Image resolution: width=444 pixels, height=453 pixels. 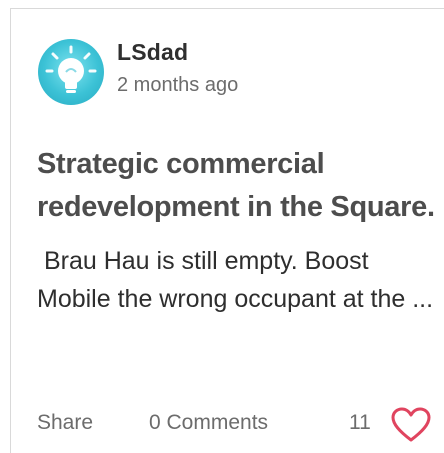 What do you see at coordinates (178, 85) in the screenshot?
I see `post-timestamp: 2 months ago` at bounding box center [178, 85].